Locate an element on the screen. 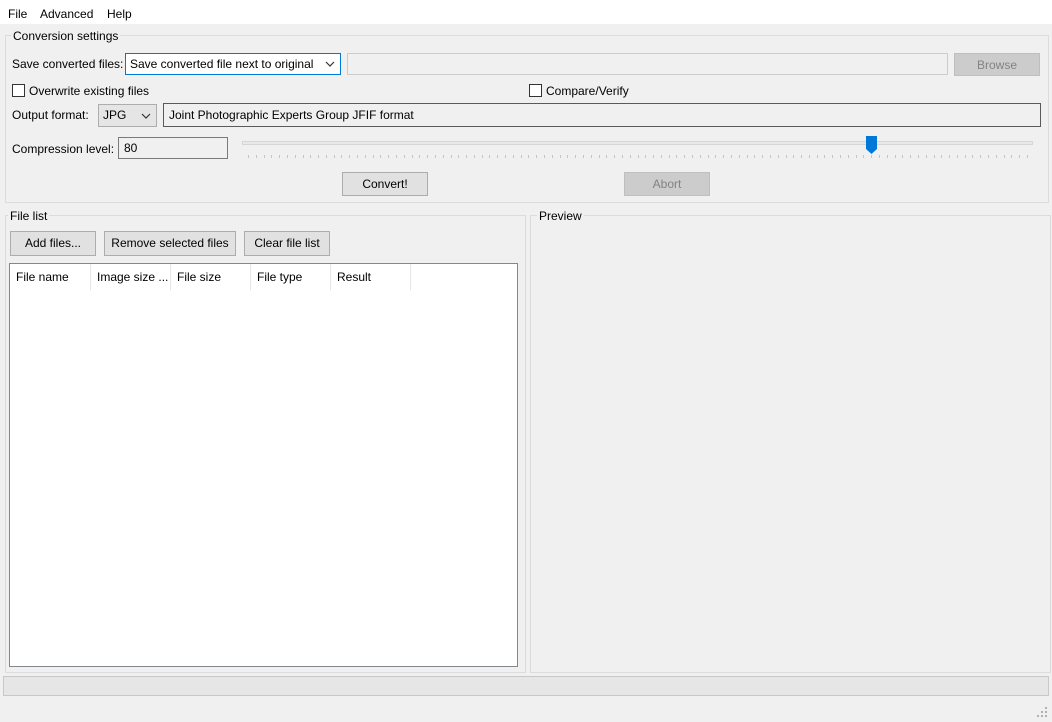  browse-button: Browse is located at coordinates (997, 64).